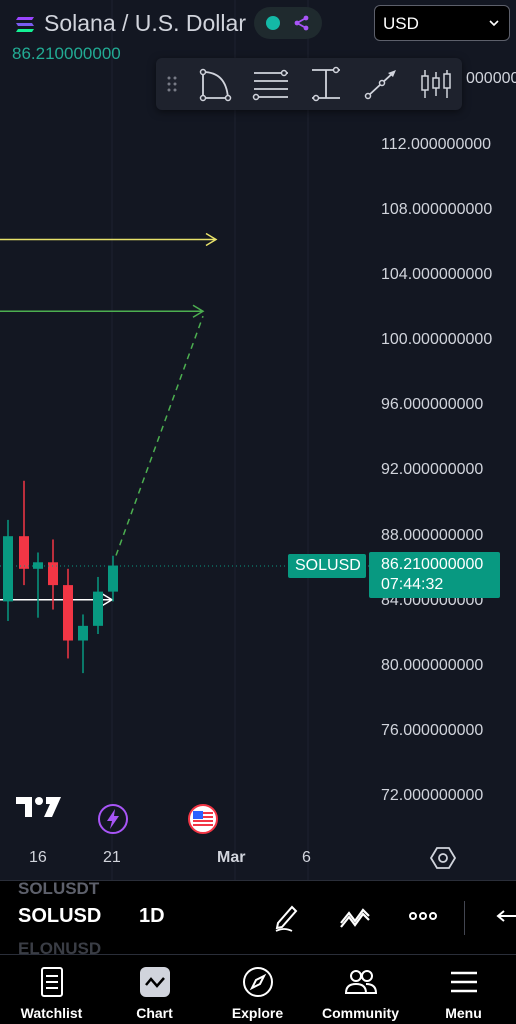  Describe the element at coordinates (432, 469) in the screenshot. I see `price-axis-label: 92.000000000` at that location.